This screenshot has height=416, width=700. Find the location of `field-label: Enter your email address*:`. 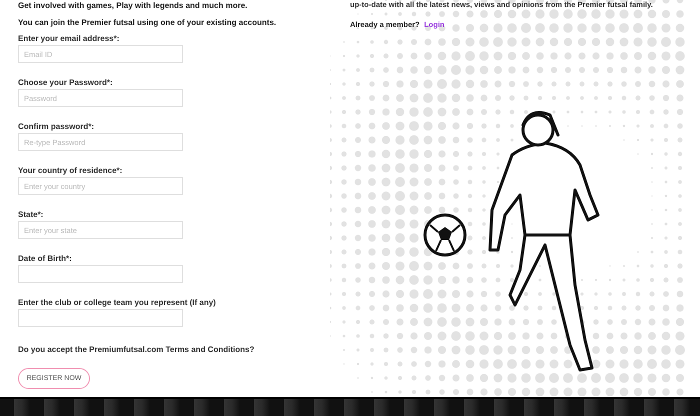

field-label: Enter your email address*: is located at coordinates (69, 38).